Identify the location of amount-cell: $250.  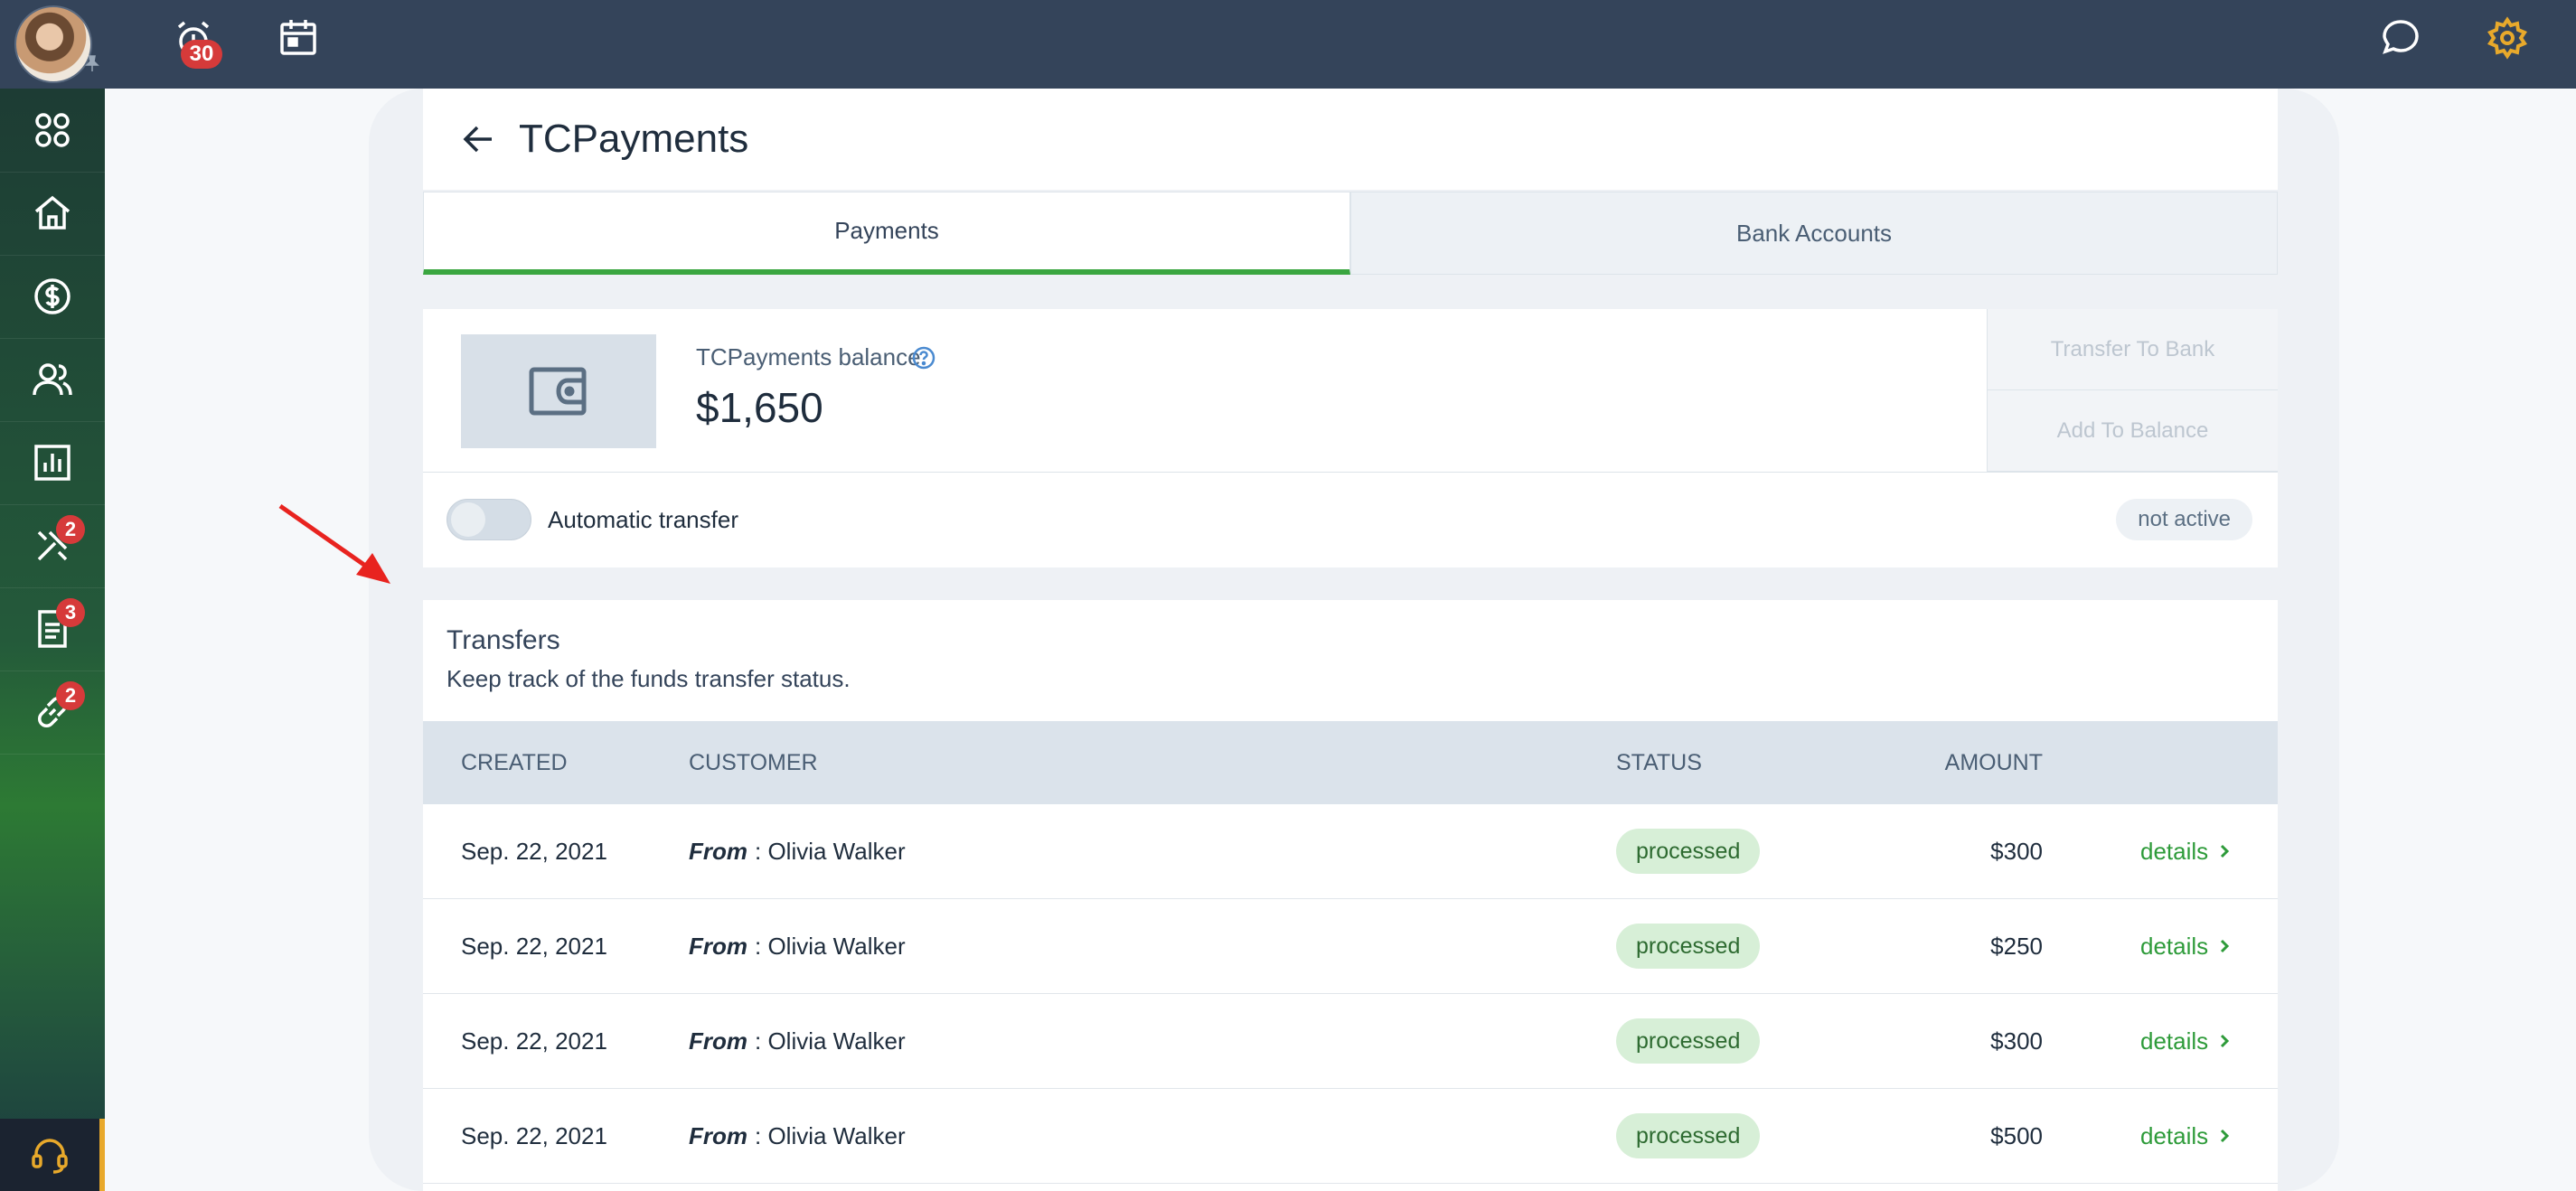
(2016, 946).